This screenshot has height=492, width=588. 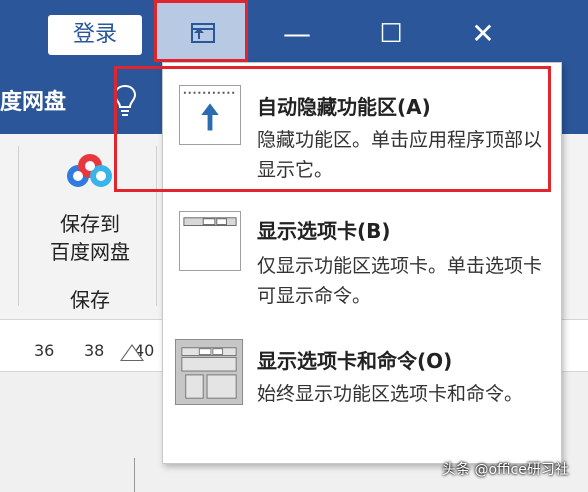 What do you see at coordinates (18, 226) in the screenshot?
I see `ribbon-divider` at bounding box center [18, 226].